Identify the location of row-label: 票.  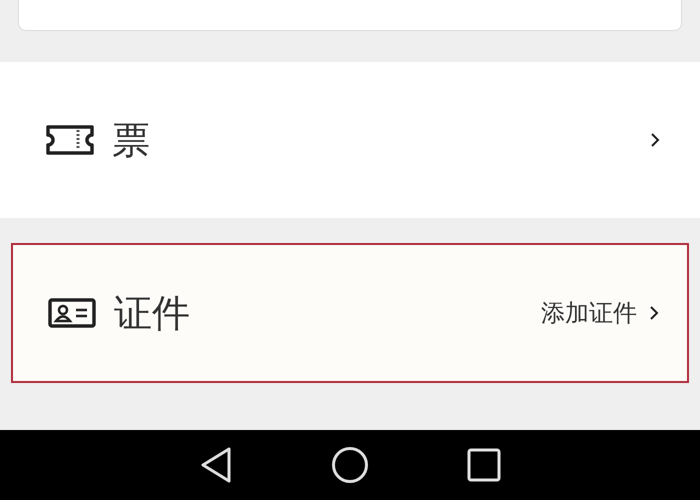
(131, 140).